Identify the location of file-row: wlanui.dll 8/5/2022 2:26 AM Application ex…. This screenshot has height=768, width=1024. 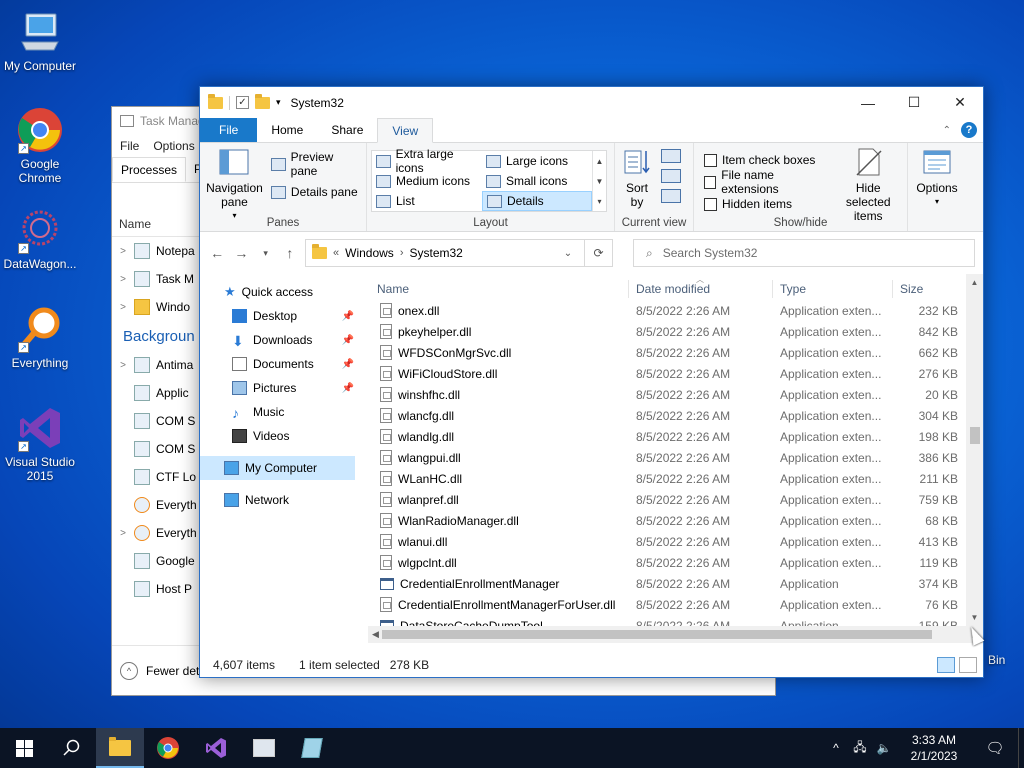
(668, 541).